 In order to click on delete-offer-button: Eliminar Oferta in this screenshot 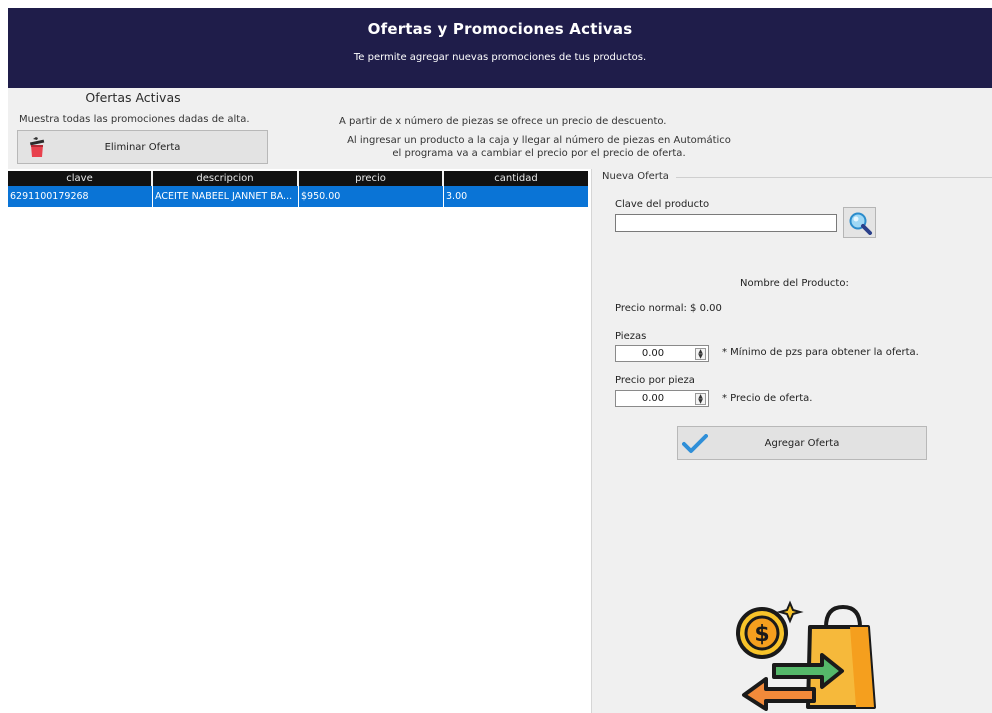, I will do `click(142, 147)`.